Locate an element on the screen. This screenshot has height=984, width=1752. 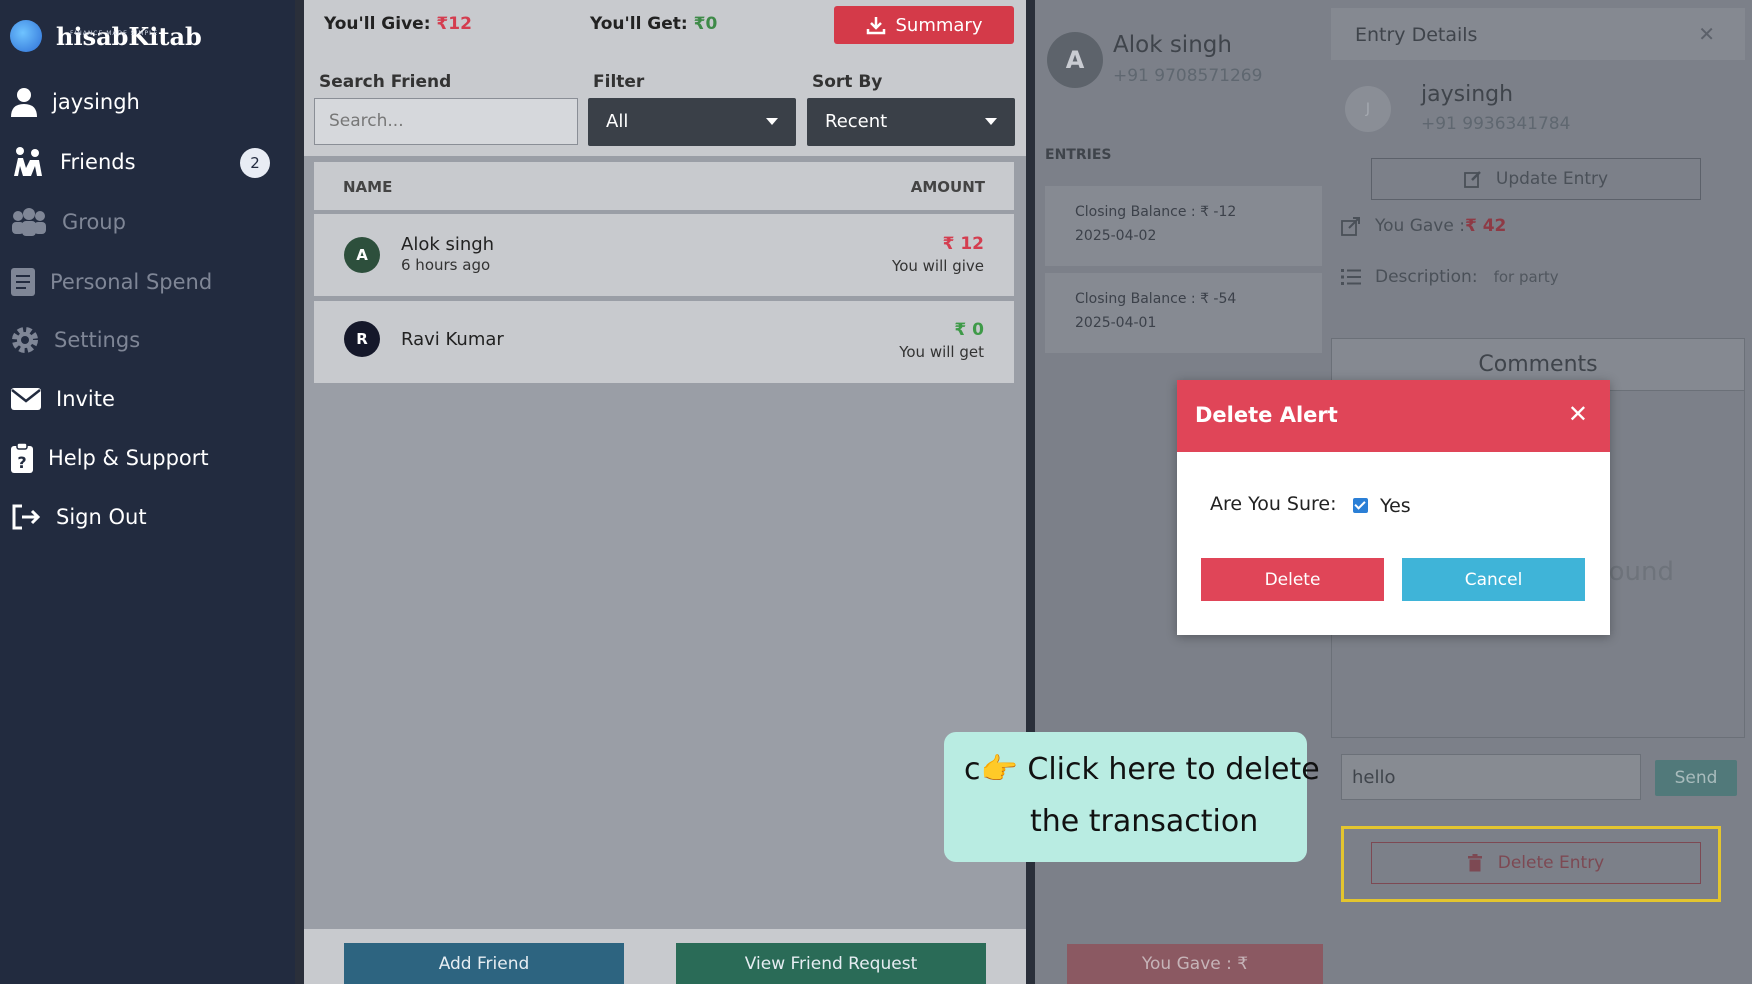
comments-empty-text: ound is located at coordinates (1641, 572).